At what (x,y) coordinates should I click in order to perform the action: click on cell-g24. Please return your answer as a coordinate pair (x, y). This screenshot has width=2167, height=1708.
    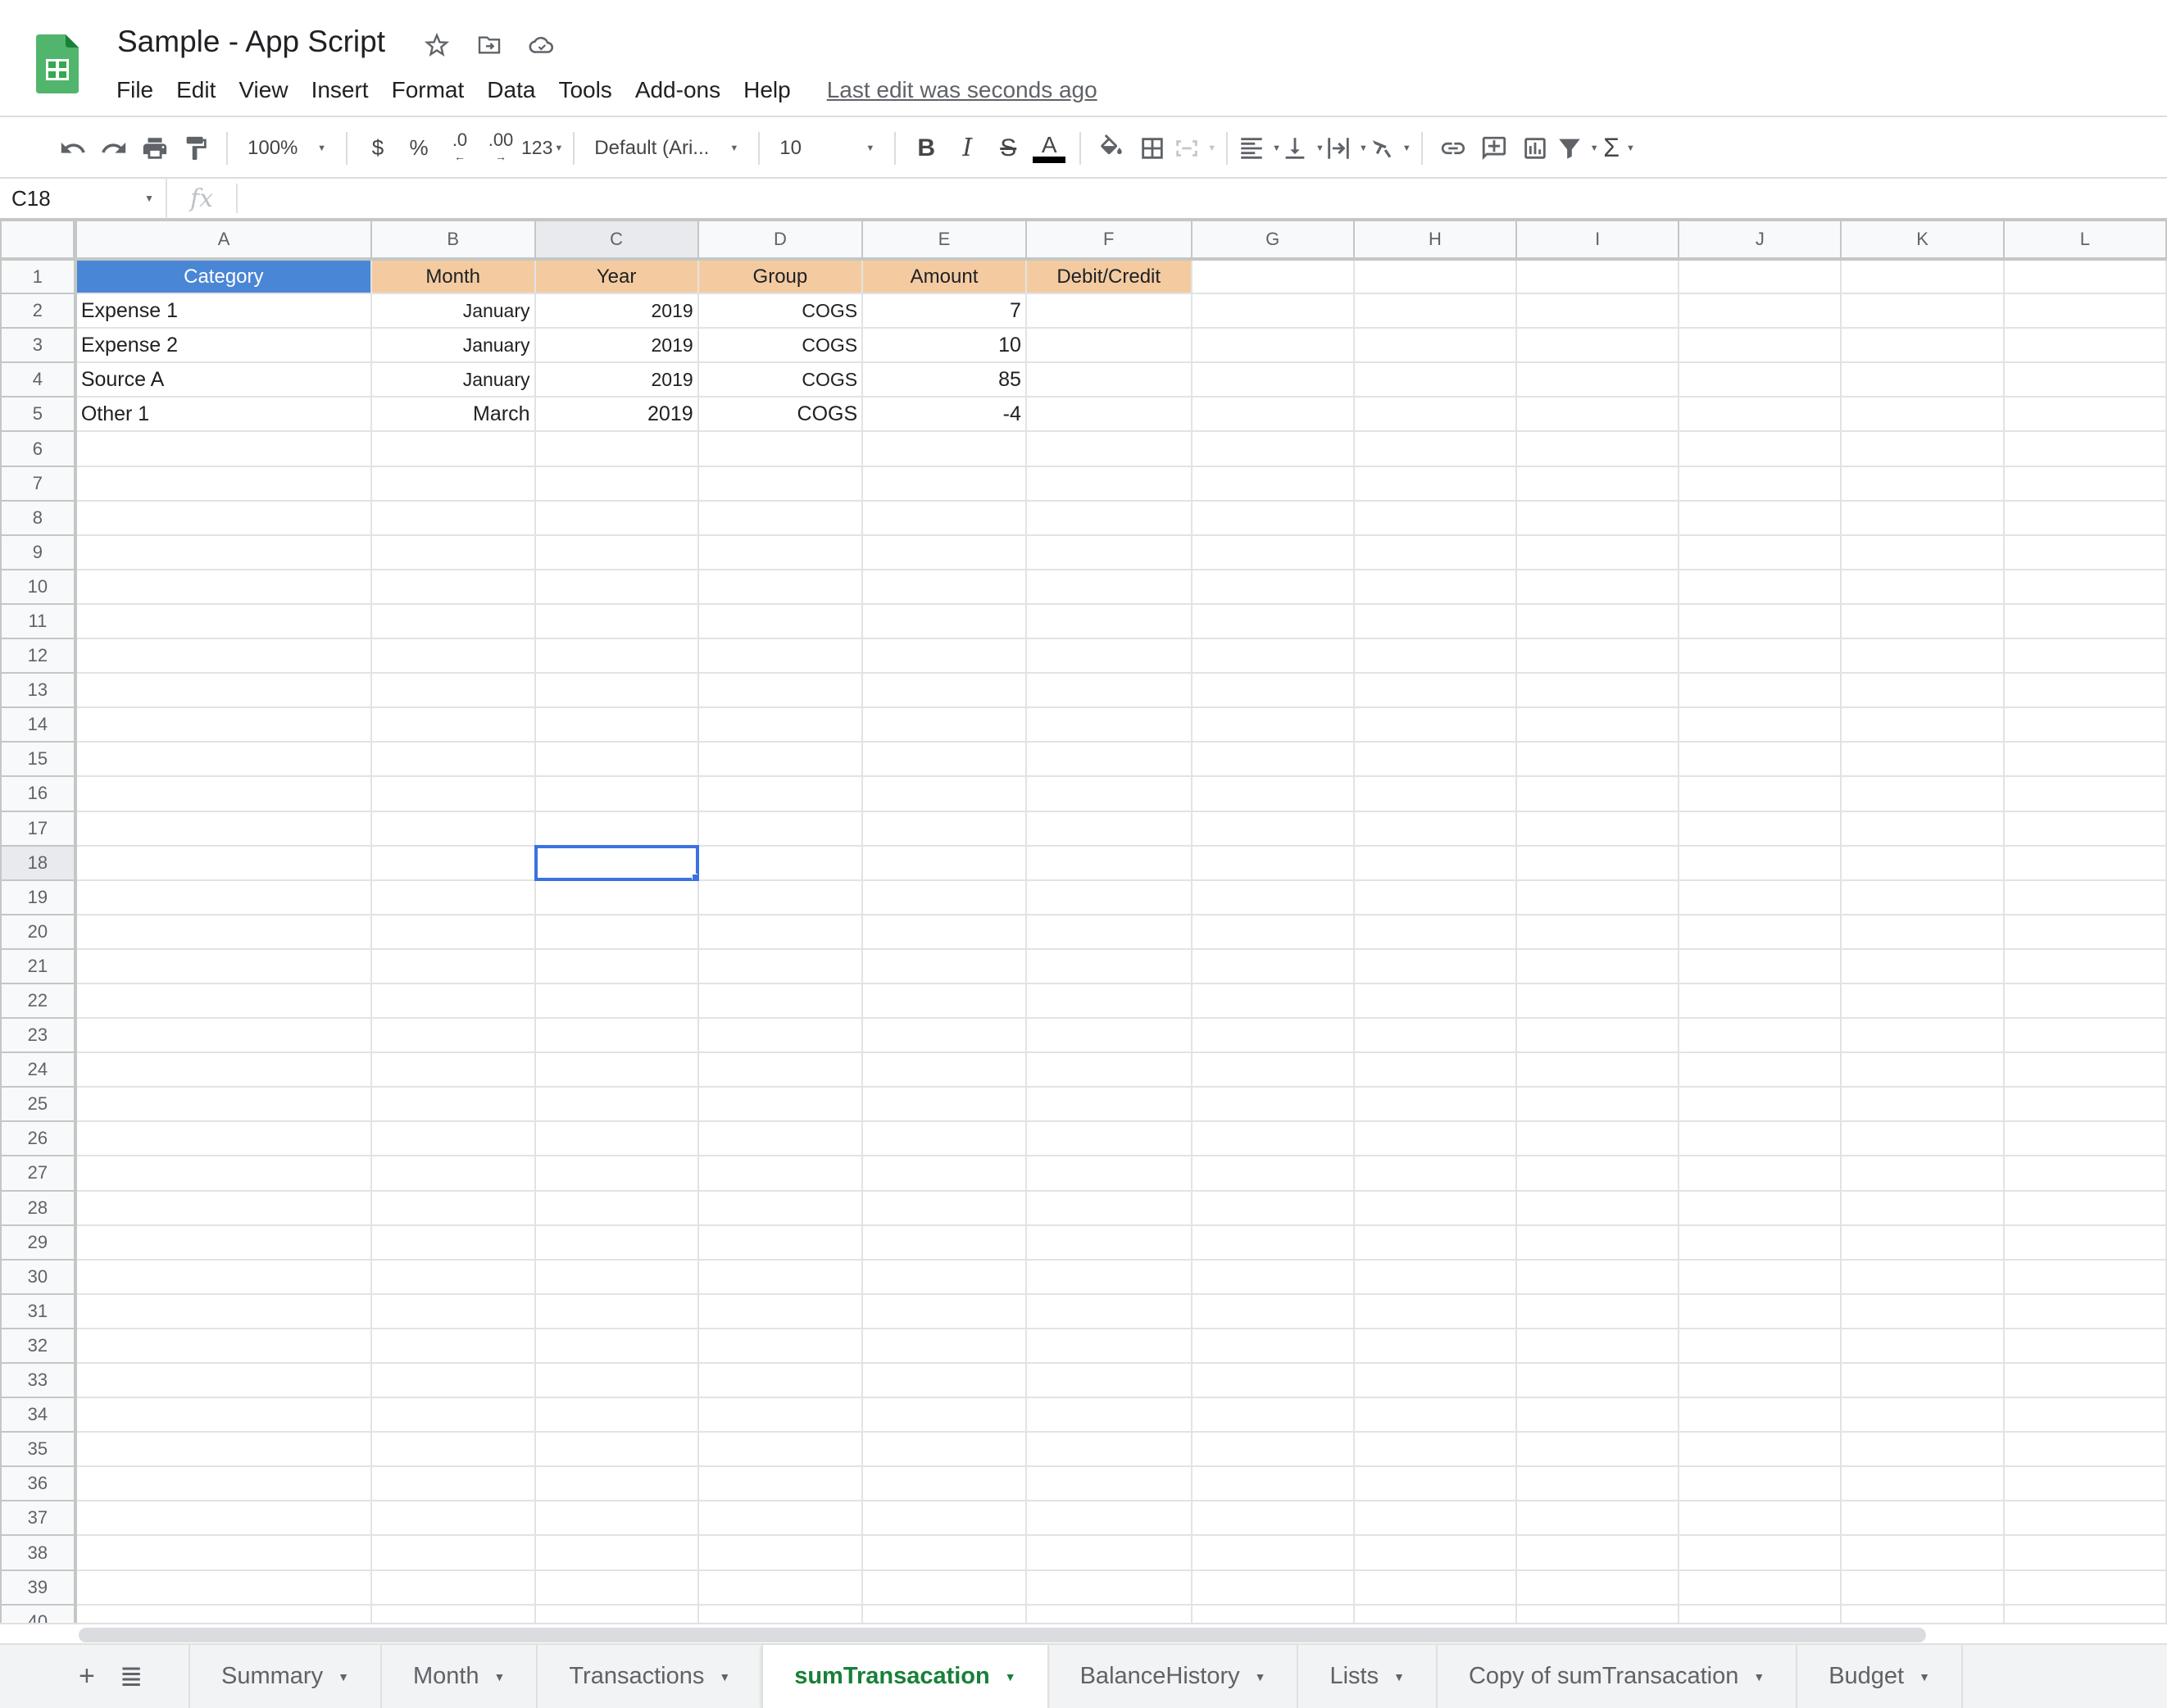
    Looking at the image, I should click on (1272, 1070).